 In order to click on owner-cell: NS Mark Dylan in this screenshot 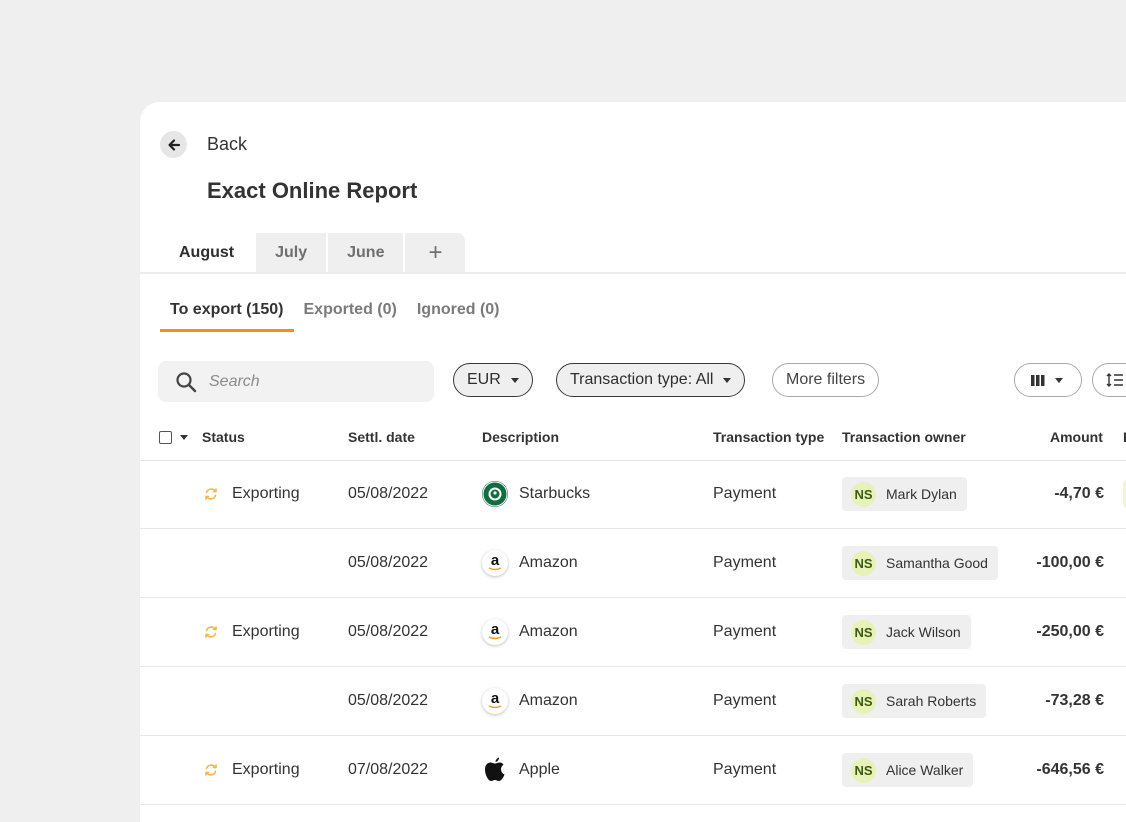, I will do `click(904, 494)`.